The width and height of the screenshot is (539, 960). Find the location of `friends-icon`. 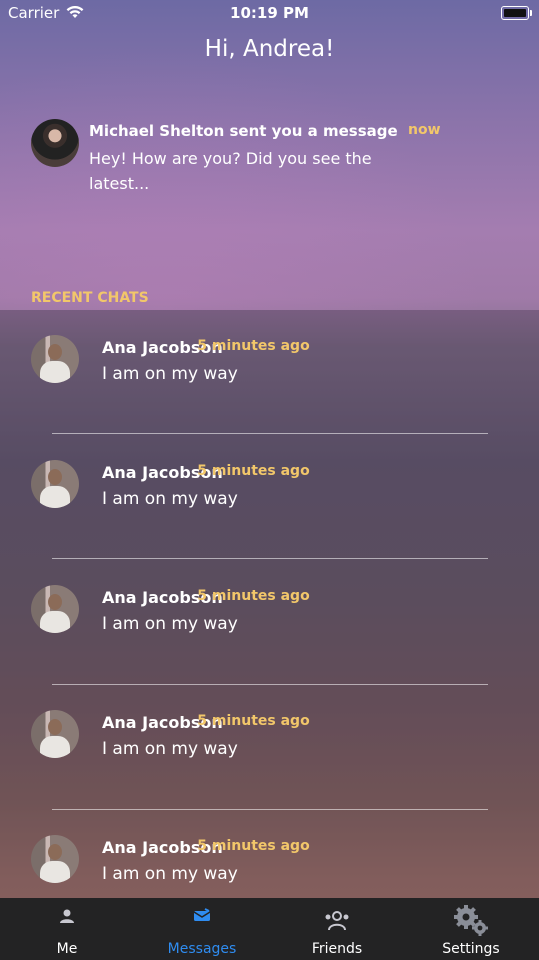

friends-icon is located at coordinates (337, 921).